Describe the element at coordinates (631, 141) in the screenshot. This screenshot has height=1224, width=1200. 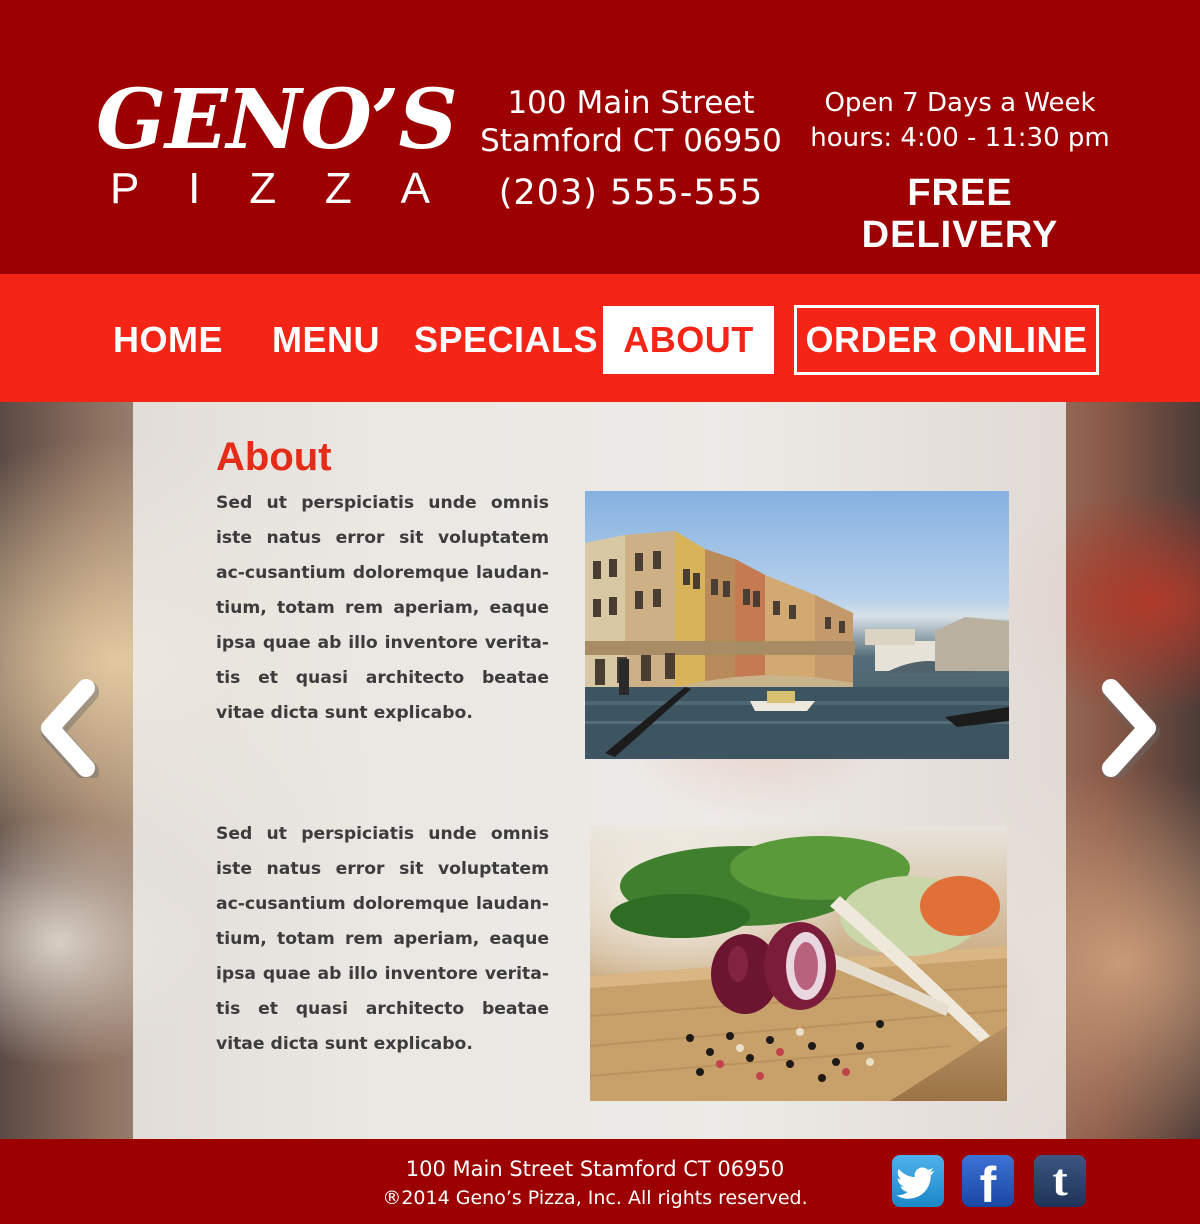
I see `address-line-2: Stamford CT 06950` at that location.